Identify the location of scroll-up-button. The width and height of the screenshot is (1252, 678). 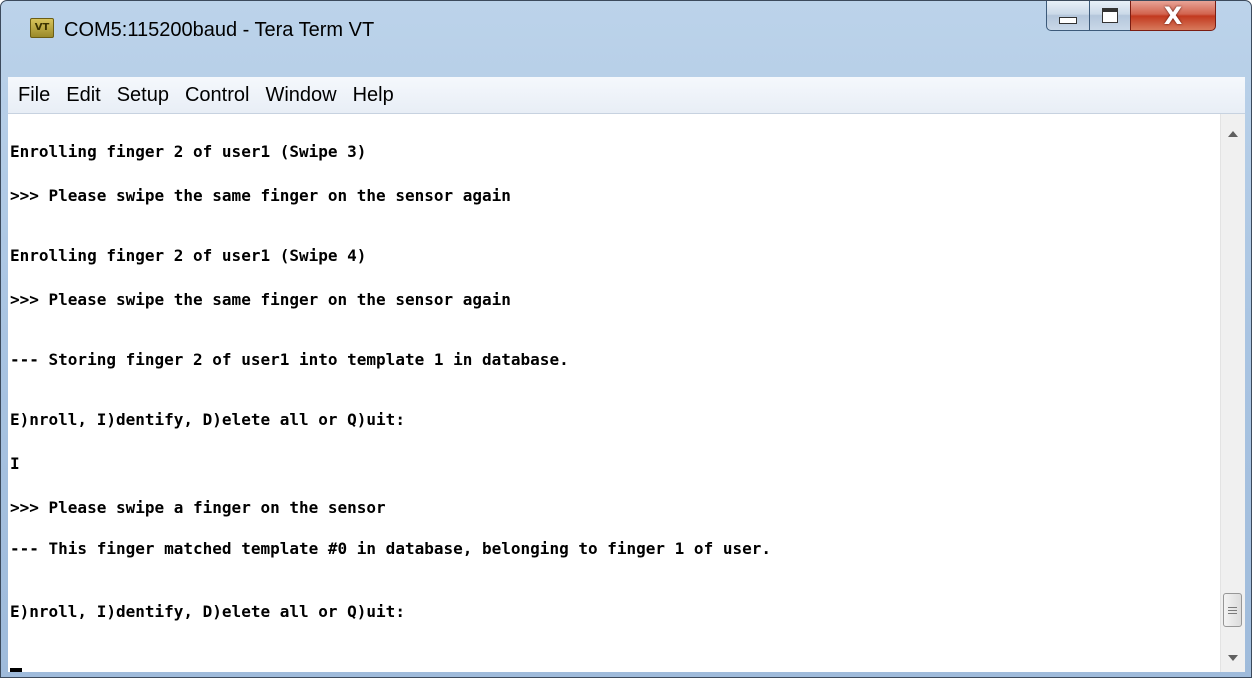
(1233, 134).